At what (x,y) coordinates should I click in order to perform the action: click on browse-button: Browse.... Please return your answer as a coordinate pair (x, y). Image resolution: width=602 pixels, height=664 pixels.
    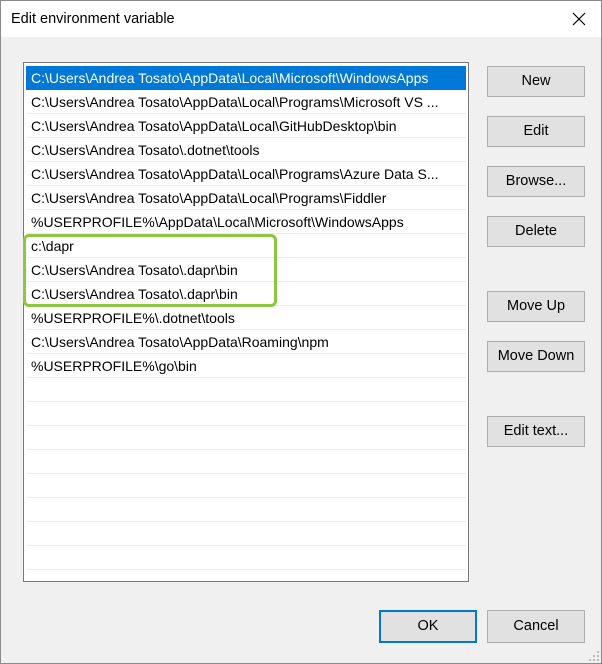
    Looking at the image, I should click on (536, 181).